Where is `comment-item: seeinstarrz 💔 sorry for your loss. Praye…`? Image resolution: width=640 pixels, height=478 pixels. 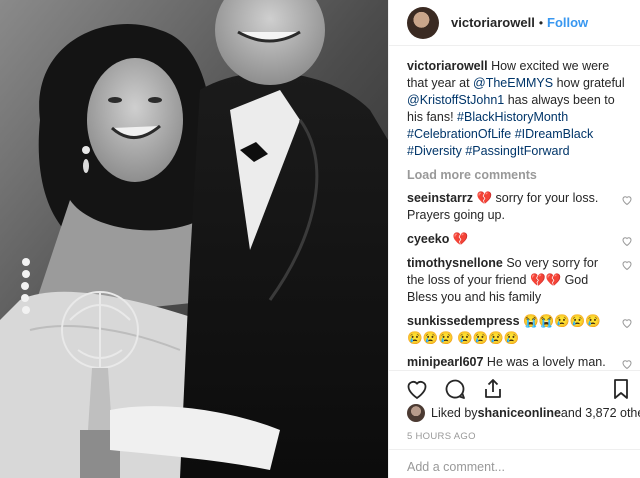
comment-item: seeinstarrz 💔 sorry for your loss. Praye… is located at coordinates (519, 207).